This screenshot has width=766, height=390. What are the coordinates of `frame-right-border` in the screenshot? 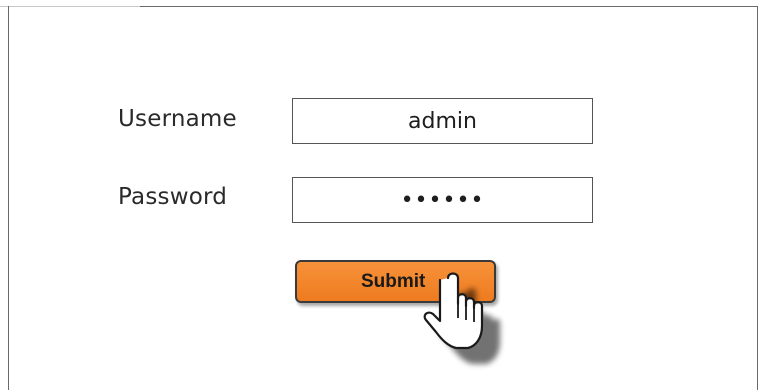 It's located at (757, 198).